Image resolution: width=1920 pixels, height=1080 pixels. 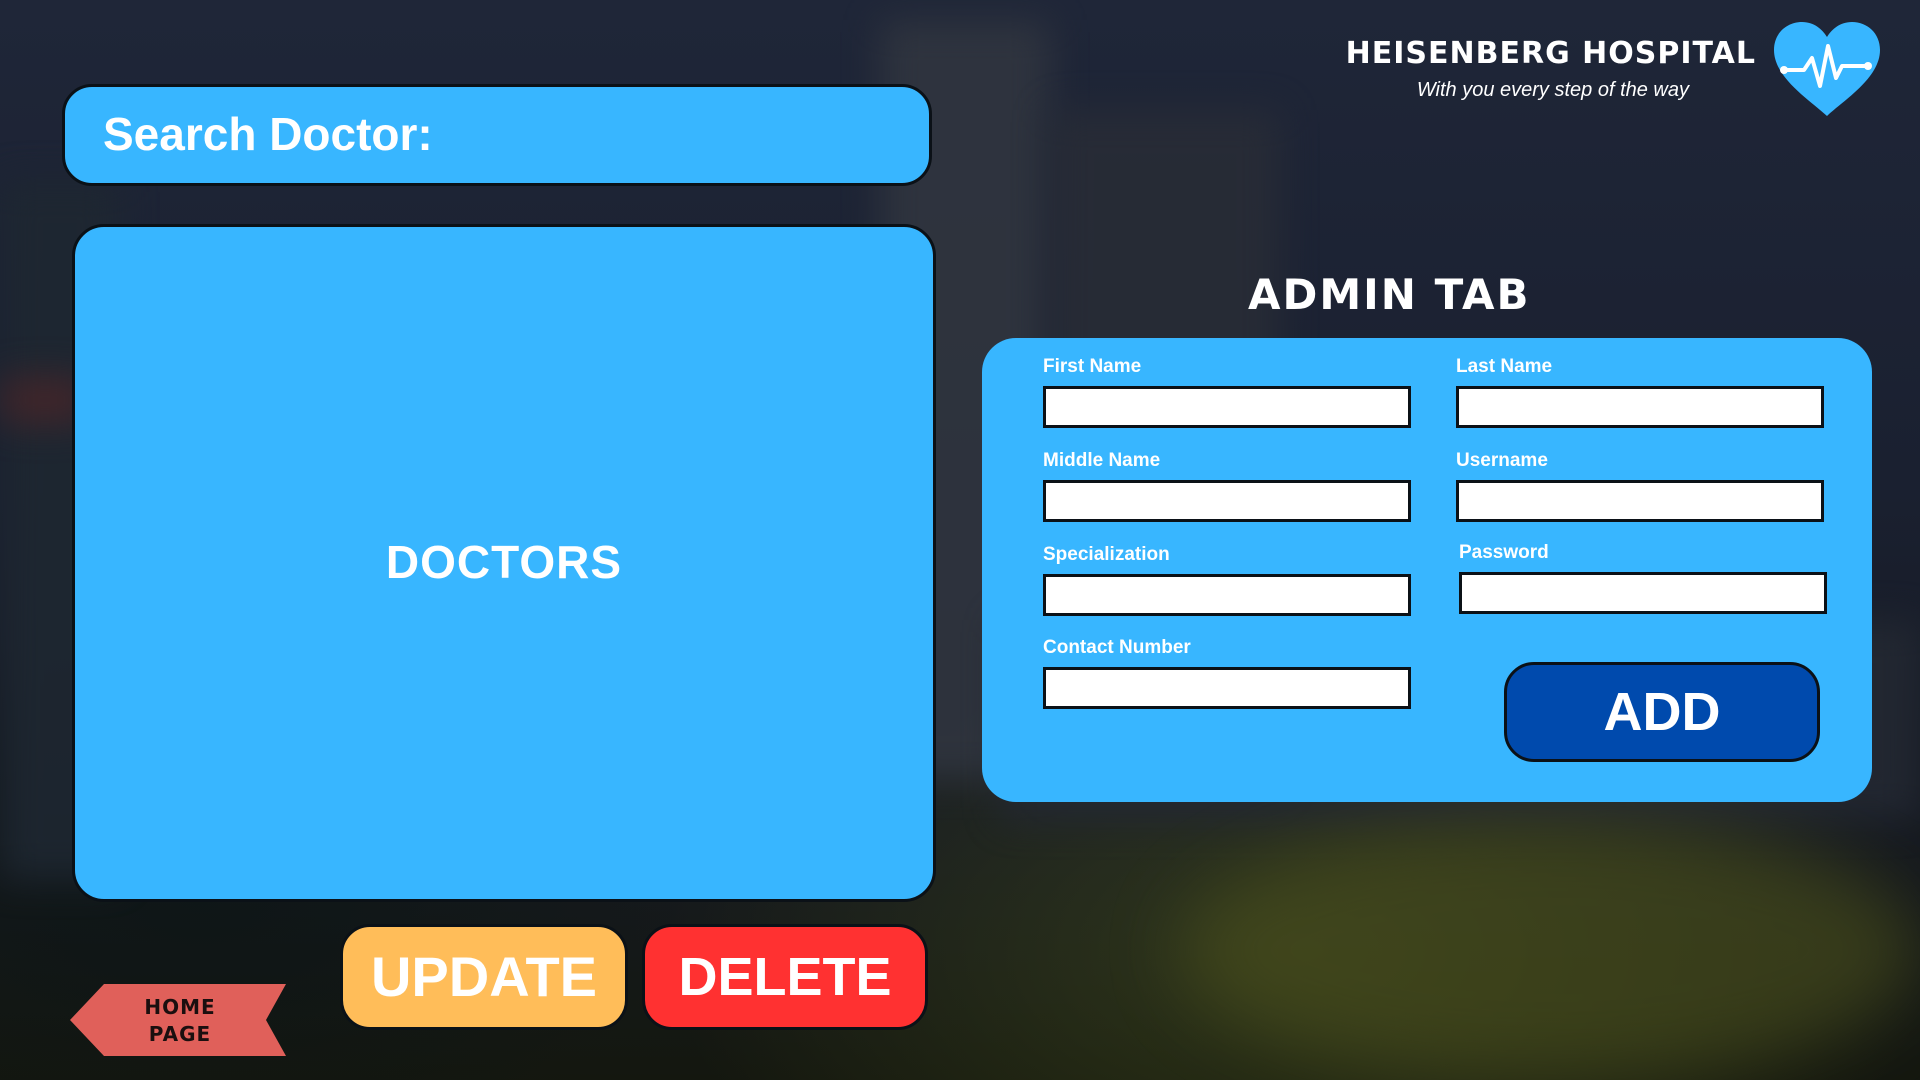 What do you see at coordinates (785, 977) in the screenshot?
I see `delete-button: DELETE` at bounding box center [785, 977].